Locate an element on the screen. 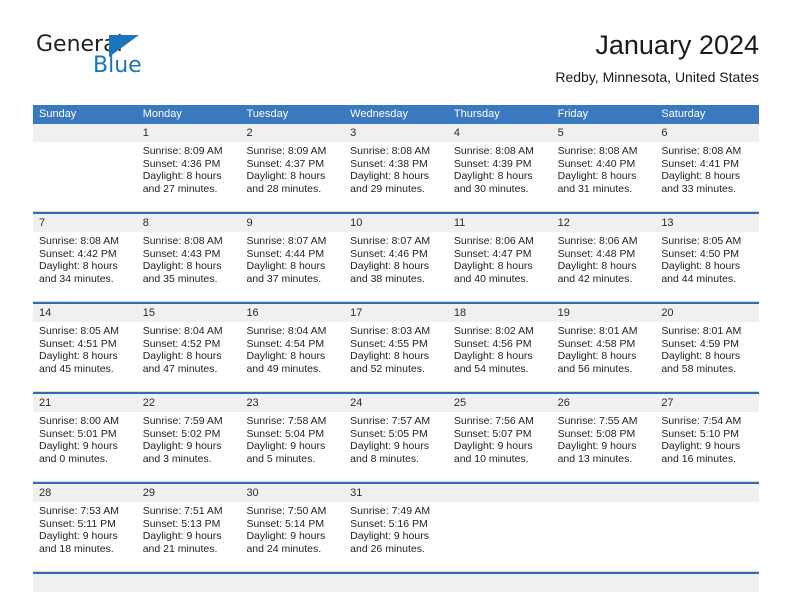  day-sunrise-text: Sunrise: 8:05 AM is located at coordinates (701, 241).